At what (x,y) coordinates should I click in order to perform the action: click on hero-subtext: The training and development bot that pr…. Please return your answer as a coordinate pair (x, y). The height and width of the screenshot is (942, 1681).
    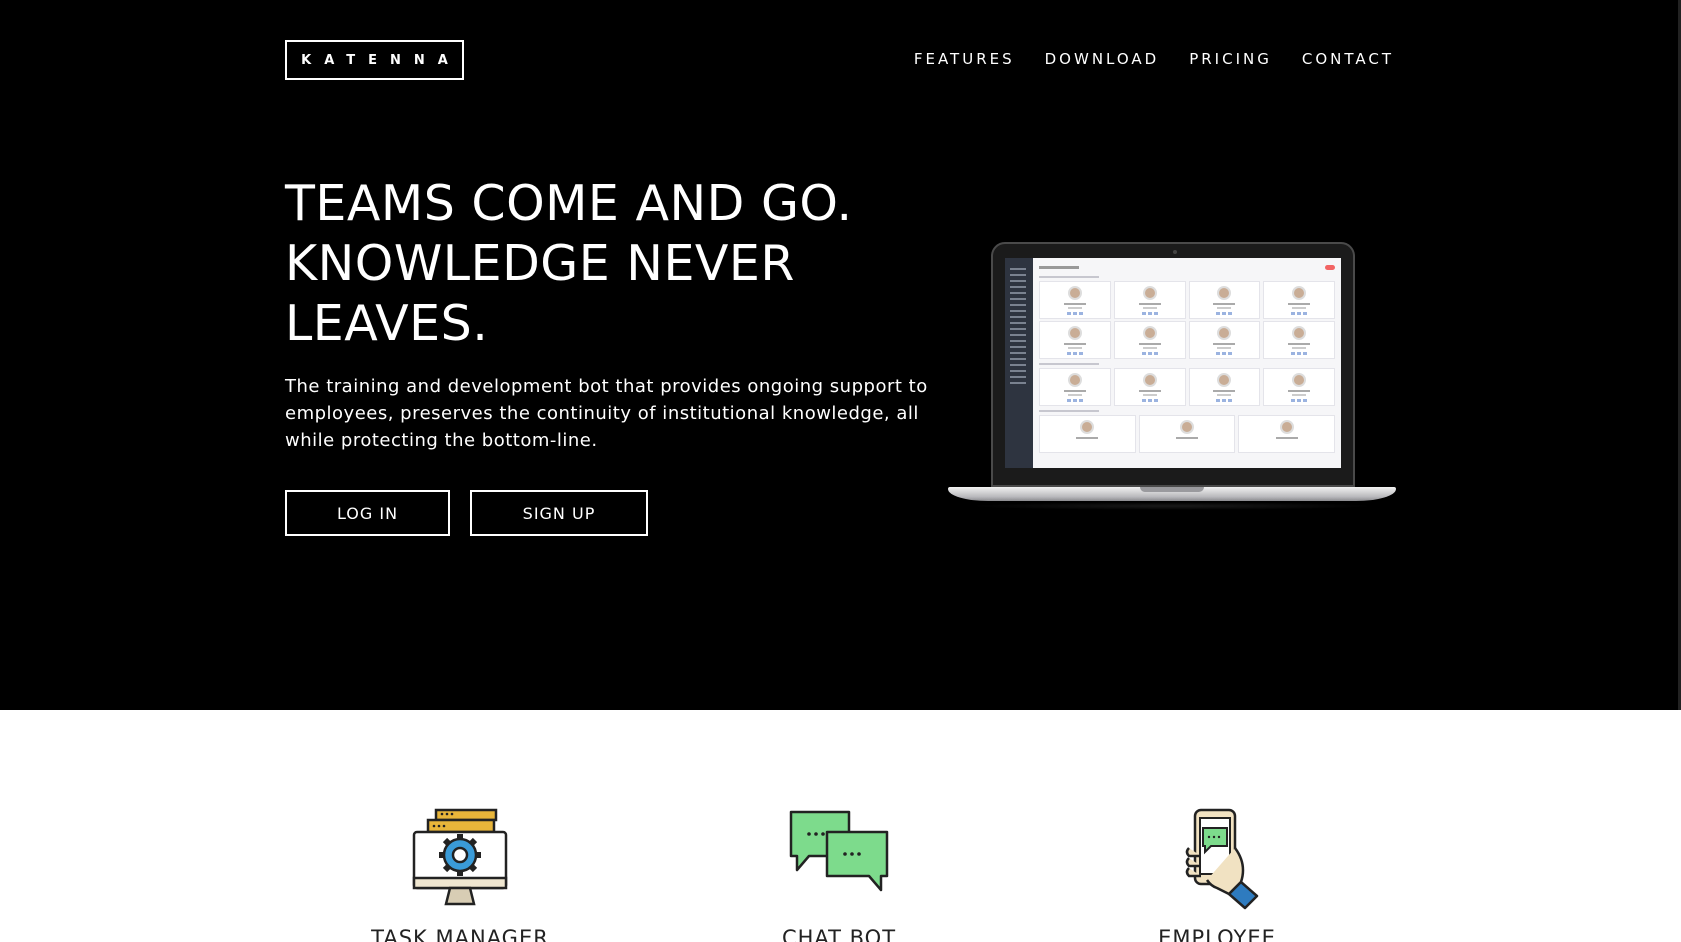
    Looking at the image, I should click on (606, 413).